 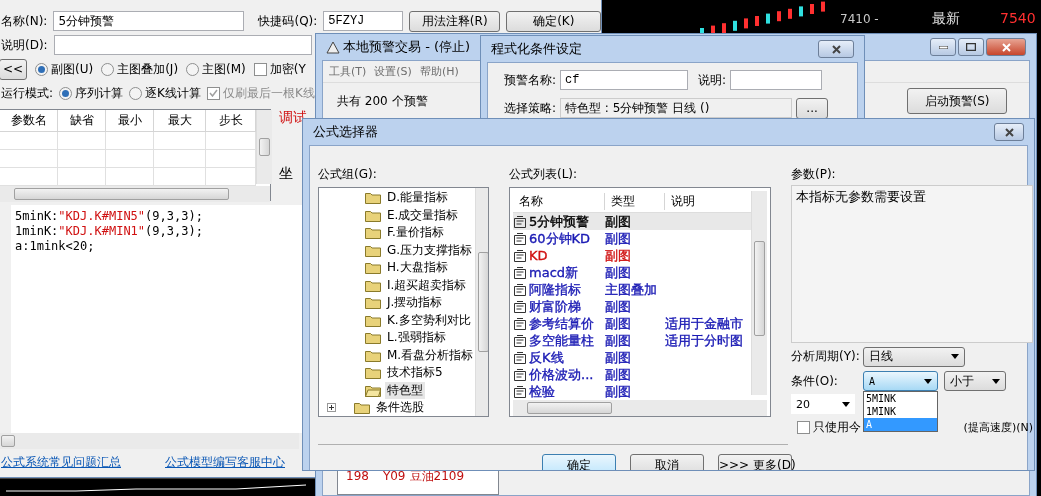 I want to click on column-header: 名称, so click(x=559, y=201).